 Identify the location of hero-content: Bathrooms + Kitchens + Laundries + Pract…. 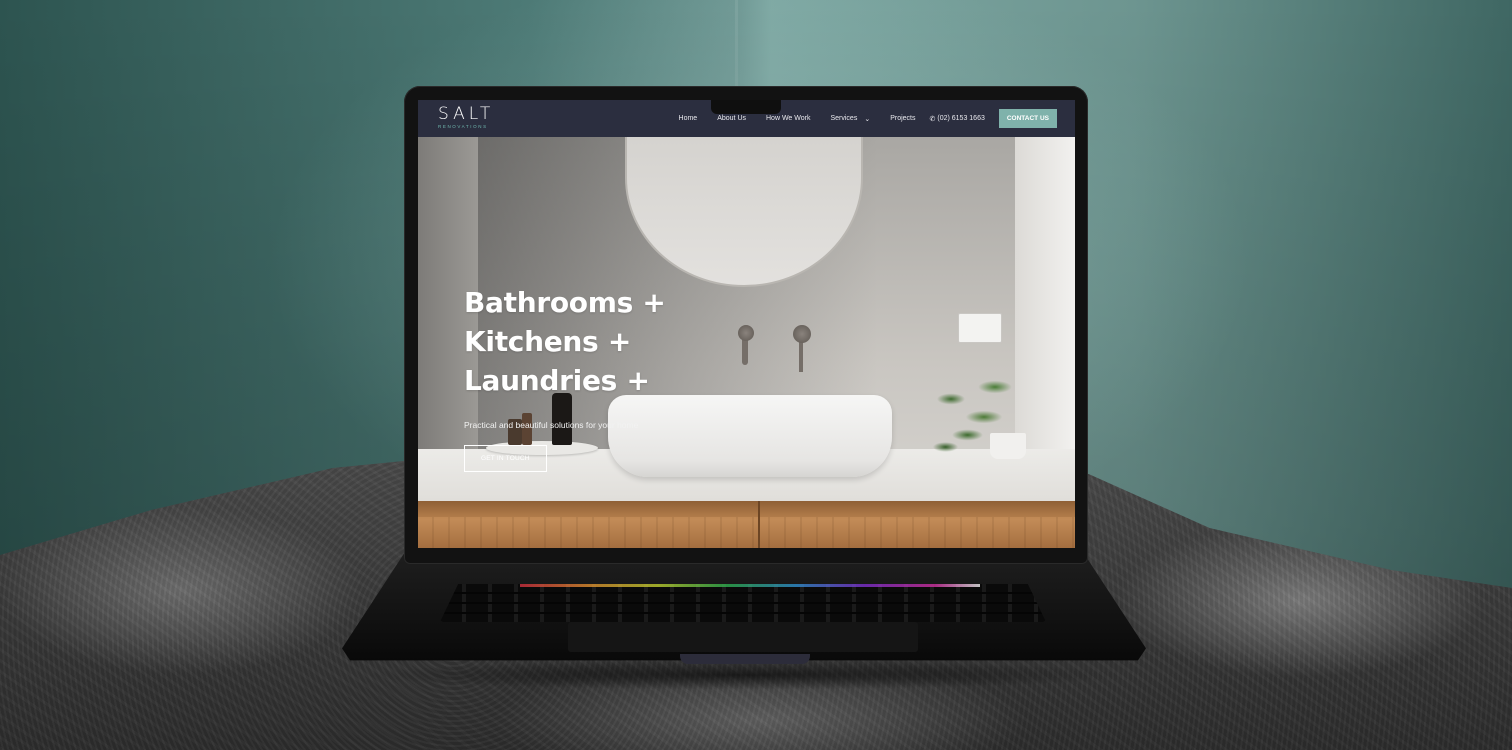
(565, 377).